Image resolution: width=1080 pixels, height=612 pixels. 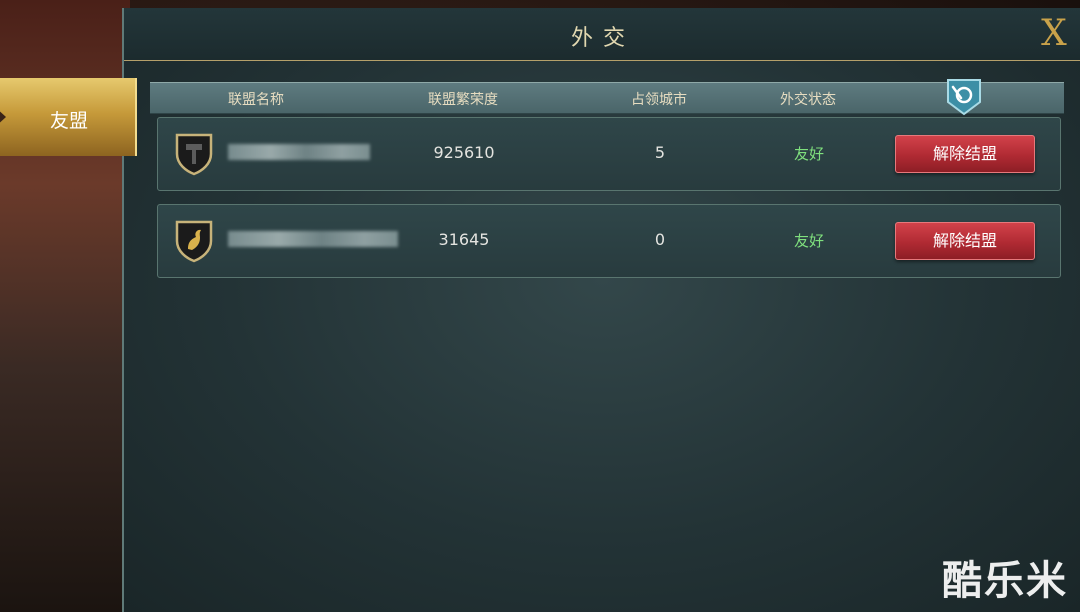 I want to click on title-bar: 外交 X, so click(x=602, y=34).